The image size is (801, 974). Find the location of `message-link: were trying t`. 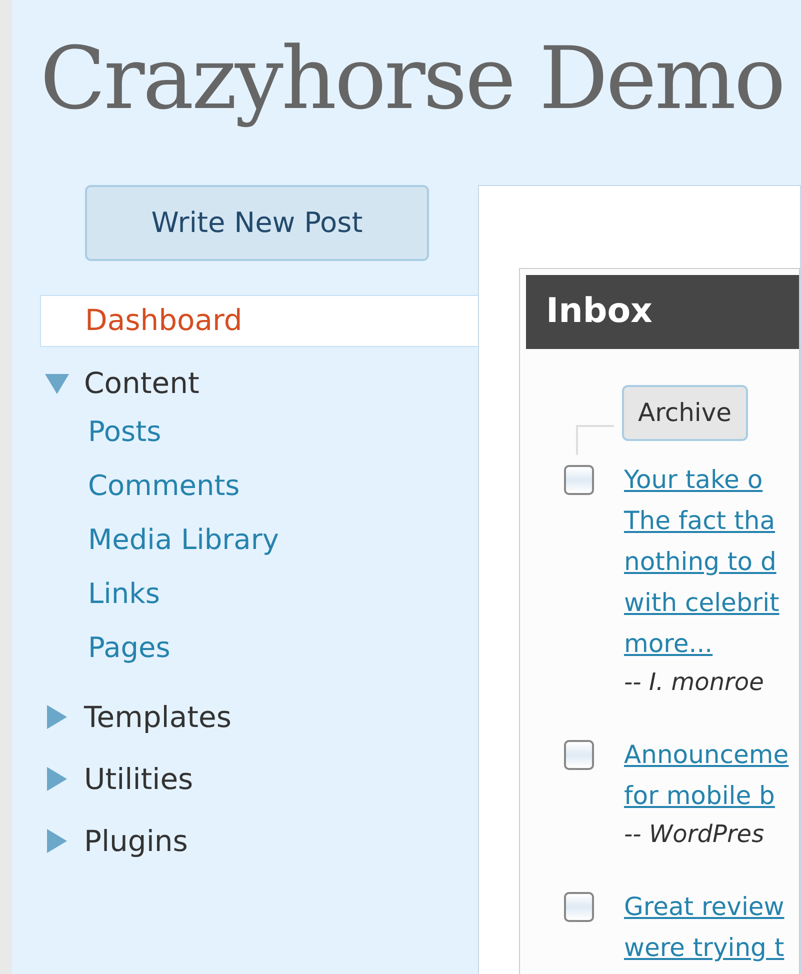

message-link: were trying t is located at coordinates (704, 947).